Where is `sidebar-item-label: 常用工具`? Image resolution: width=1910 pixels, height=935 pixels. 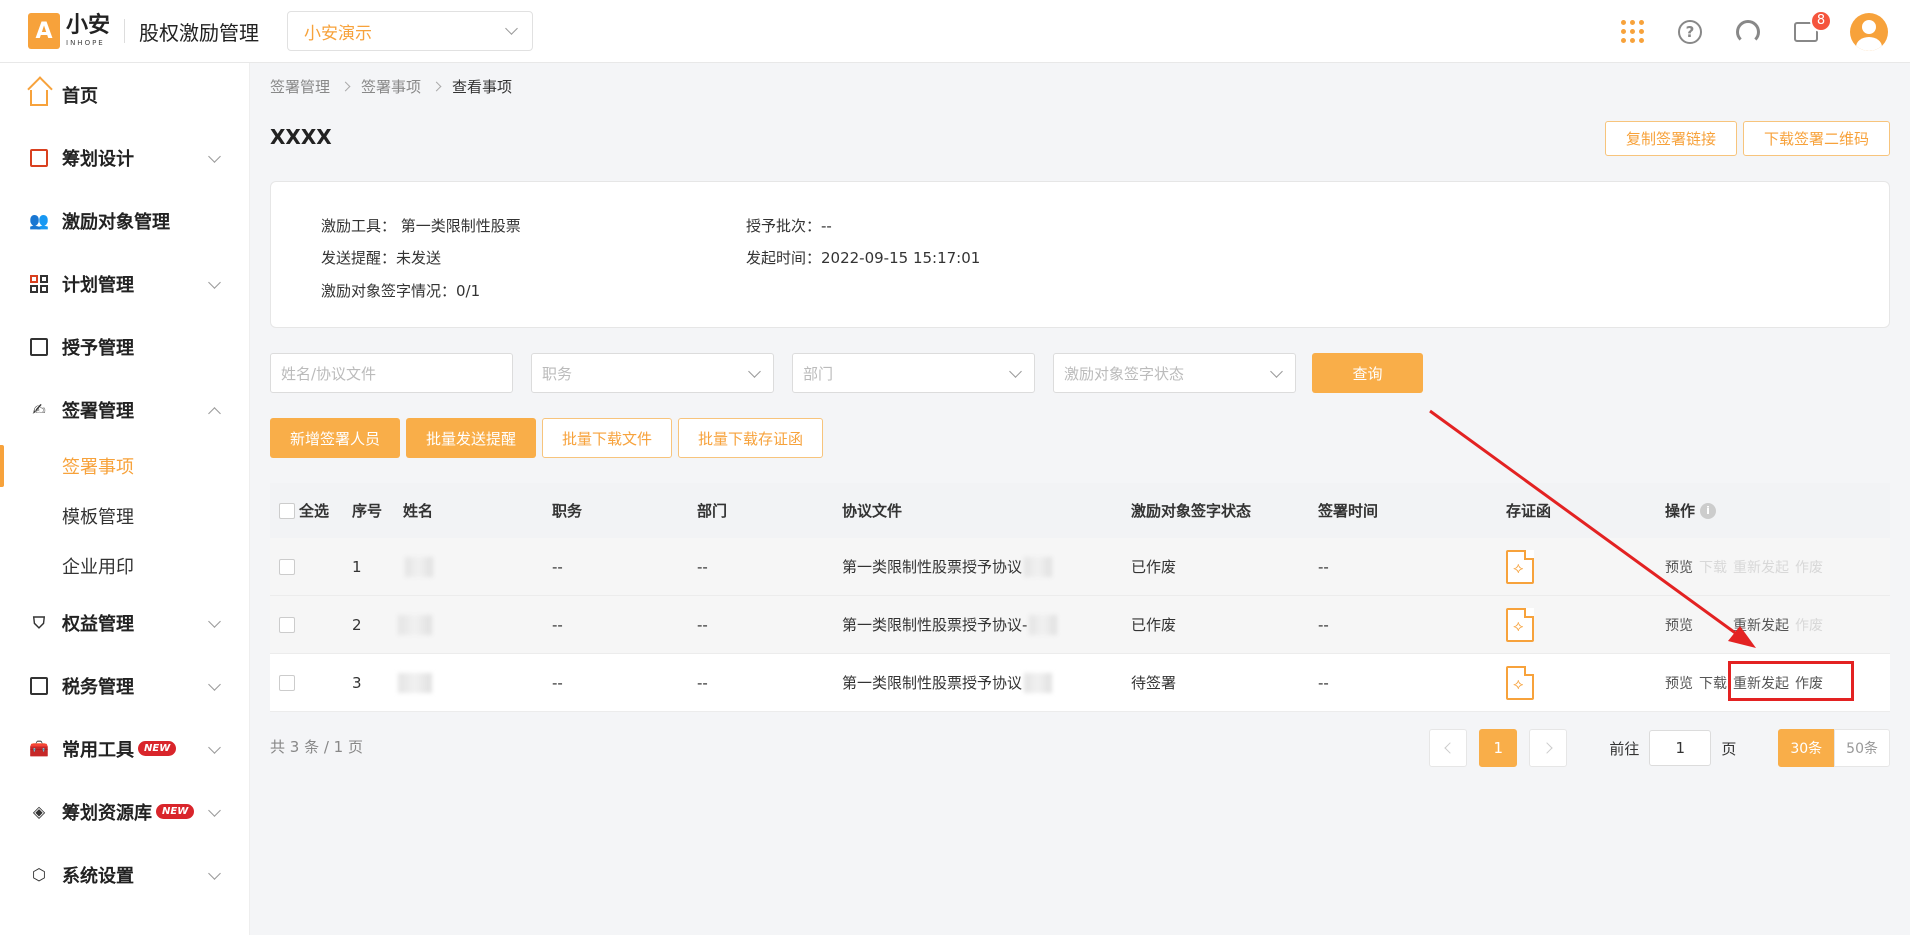 sidebar-item-label: 常用工具 is located at coordinates (98, 750).